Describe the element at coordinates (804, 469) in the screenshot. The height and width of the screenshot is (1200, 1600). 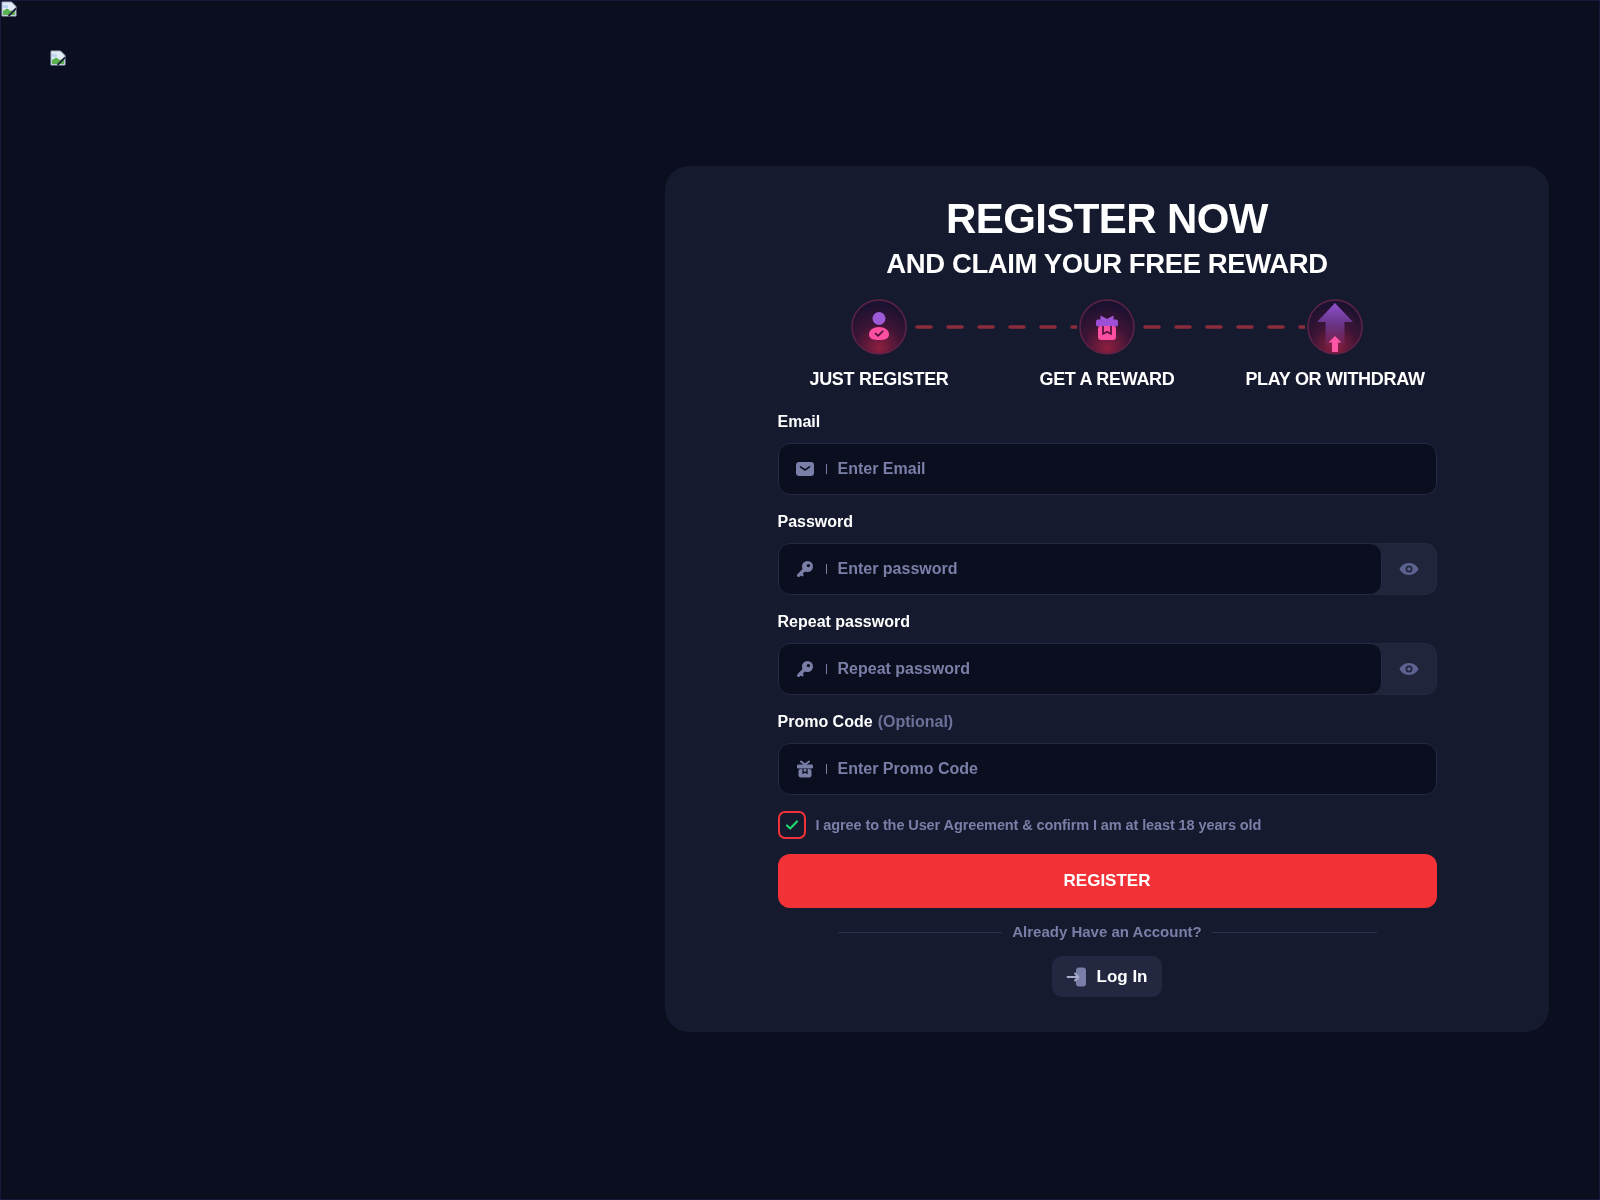
I see `mail-icon` at that location.